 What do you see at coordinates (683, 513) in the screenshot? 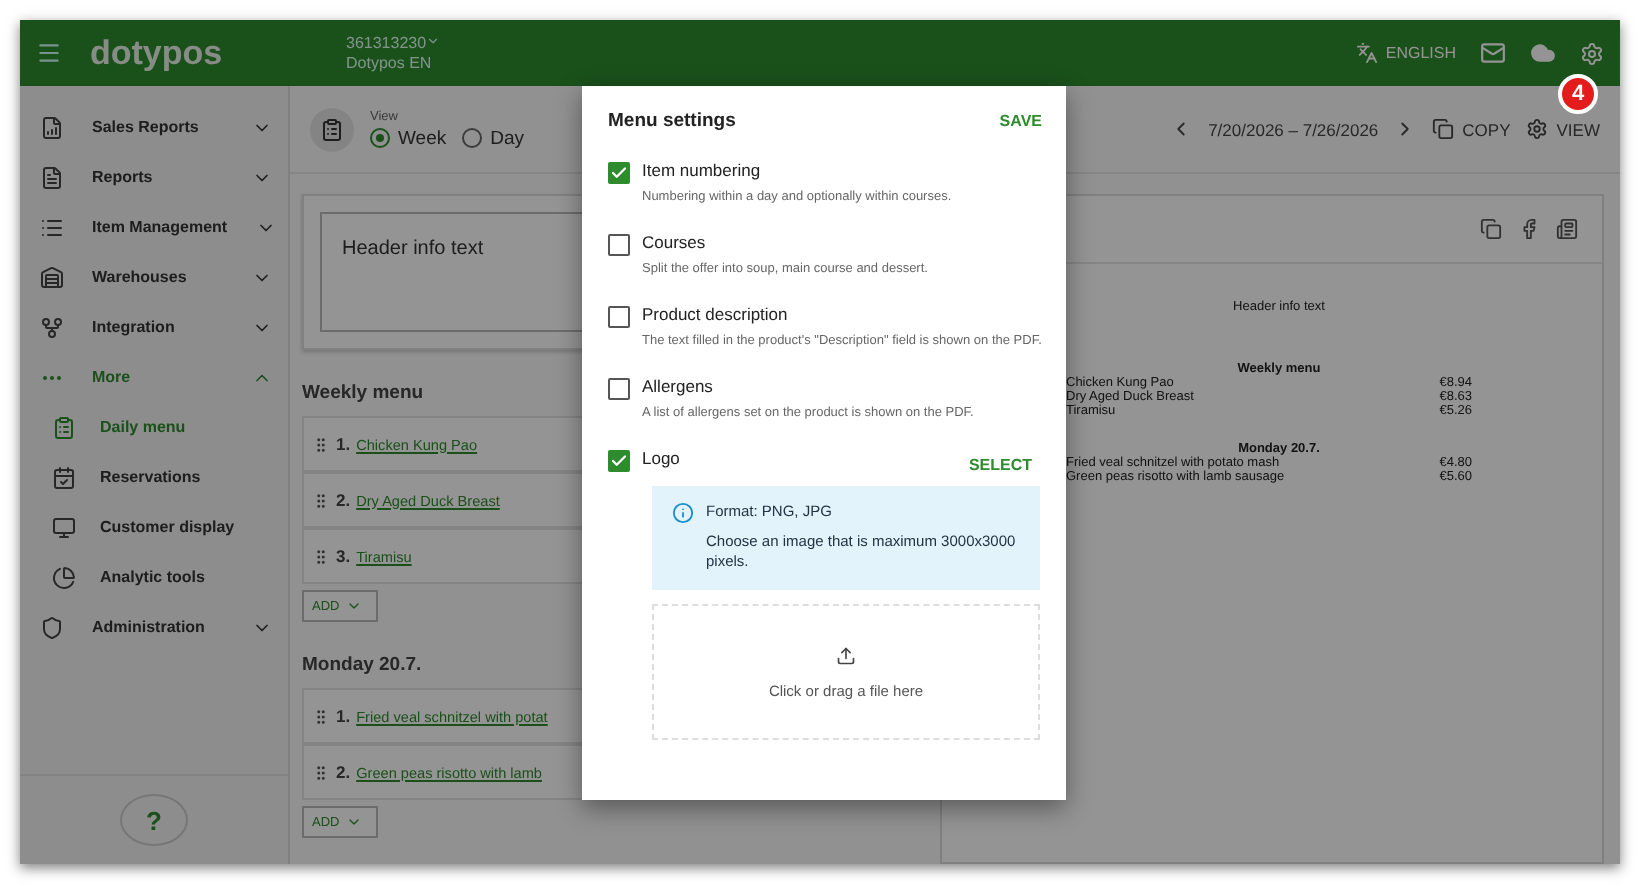
I see `info-icon` at bounding box center [683, 513].